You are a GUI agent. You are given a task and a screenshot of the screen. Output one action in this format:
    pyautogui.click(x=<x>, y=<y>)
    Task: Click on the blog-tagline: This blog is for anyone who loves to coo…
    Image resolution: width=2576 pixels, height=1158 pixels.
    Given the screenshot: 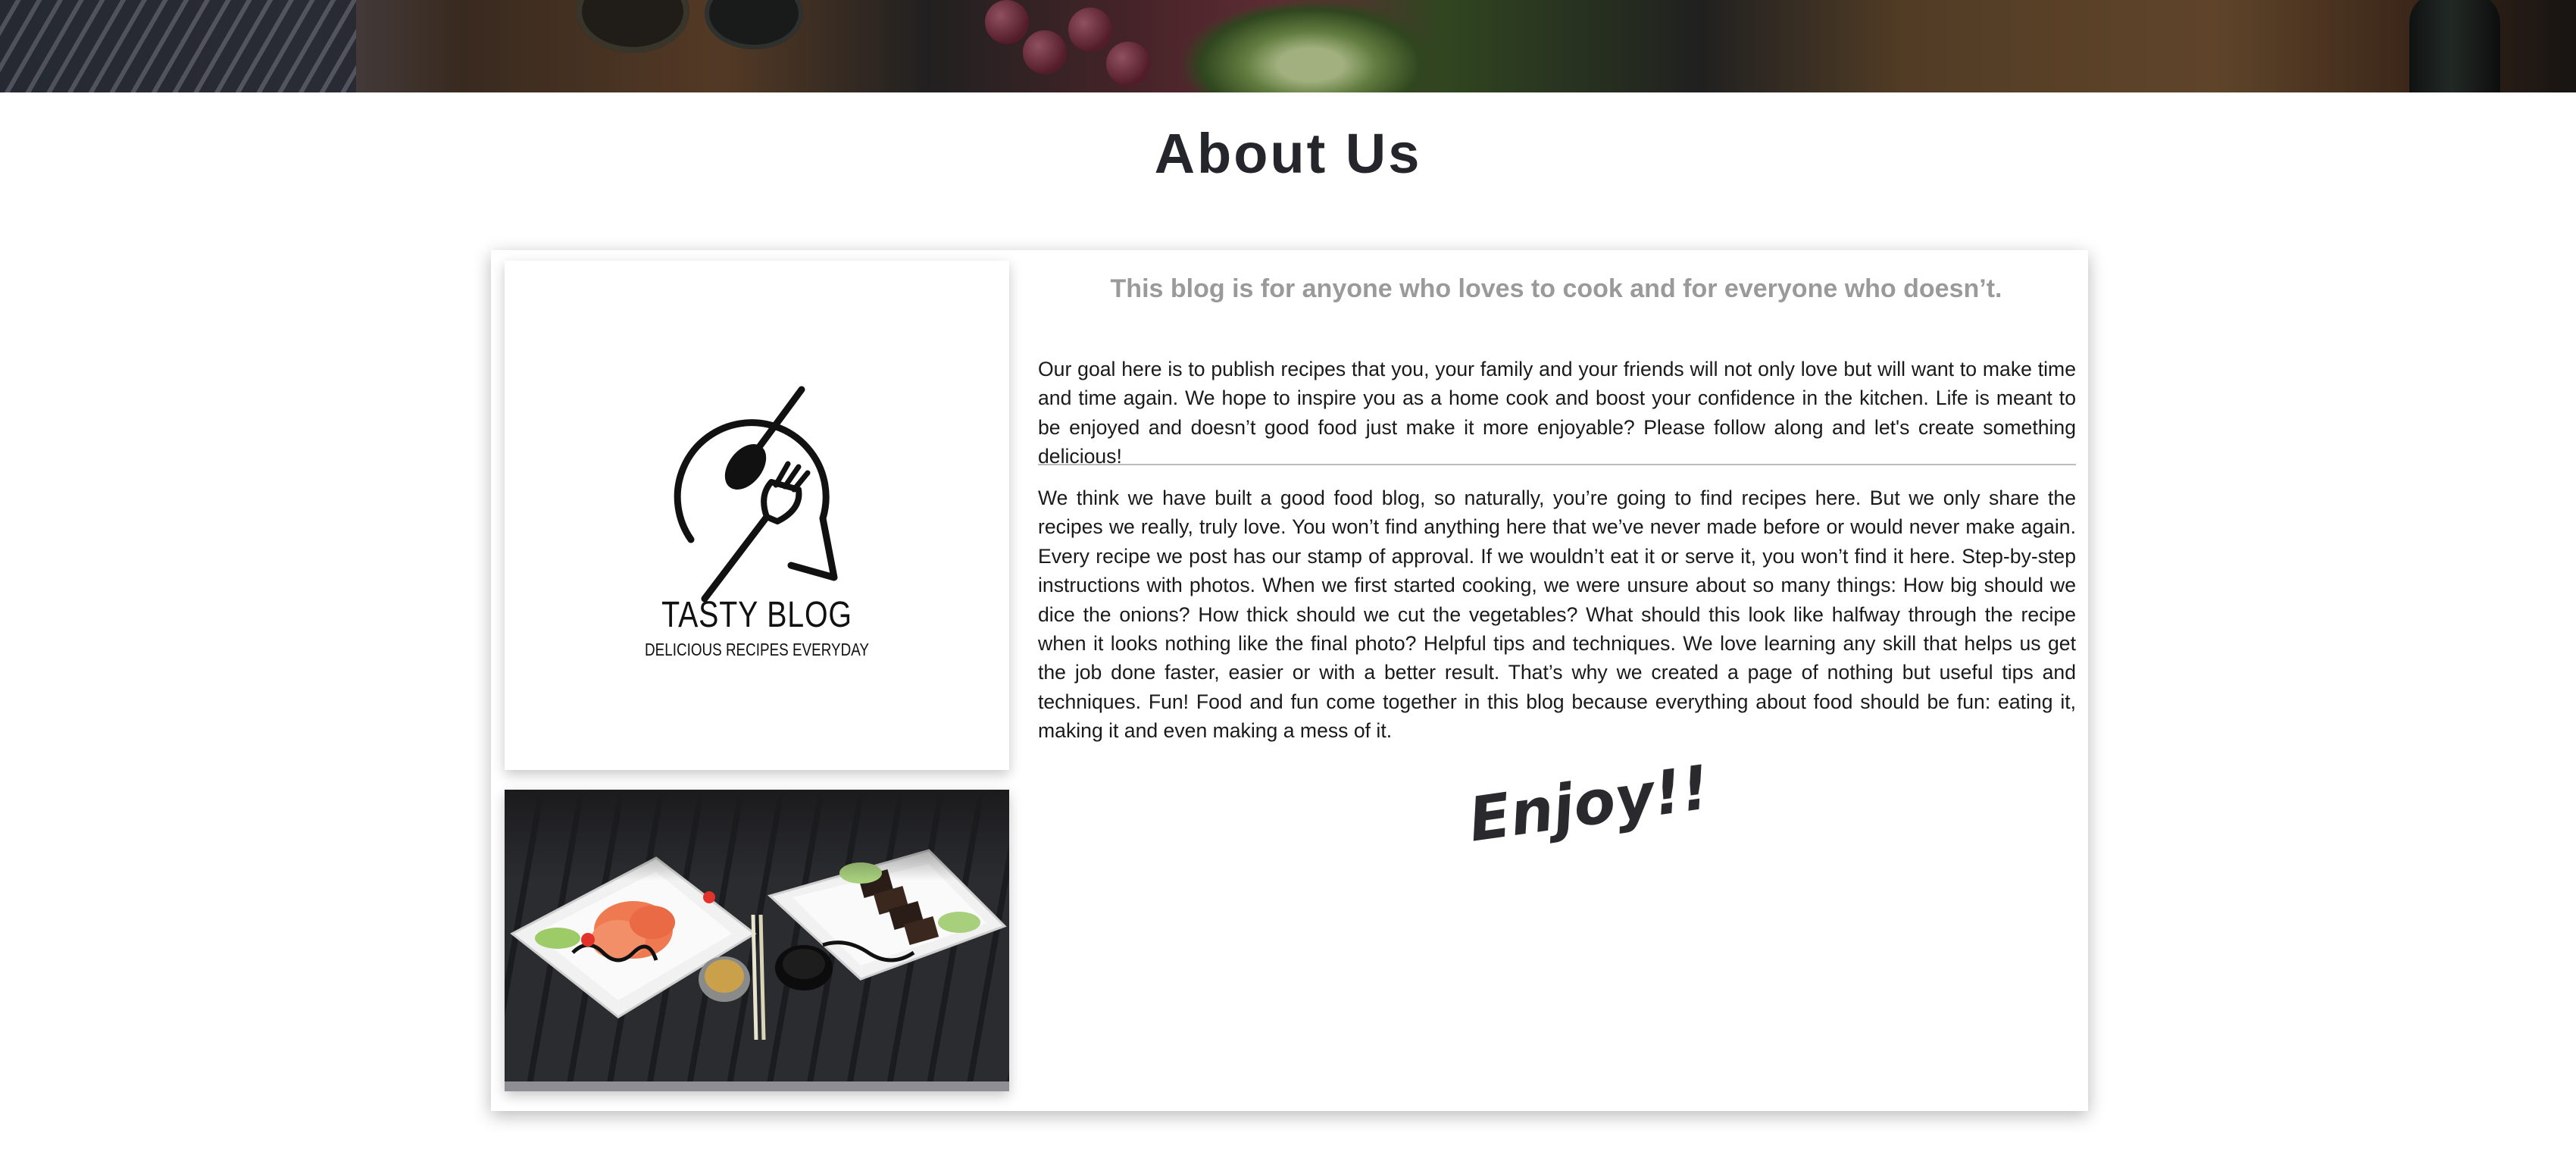 What is the action you would take?
    pyautogui.click(x=1556, y=288)
    